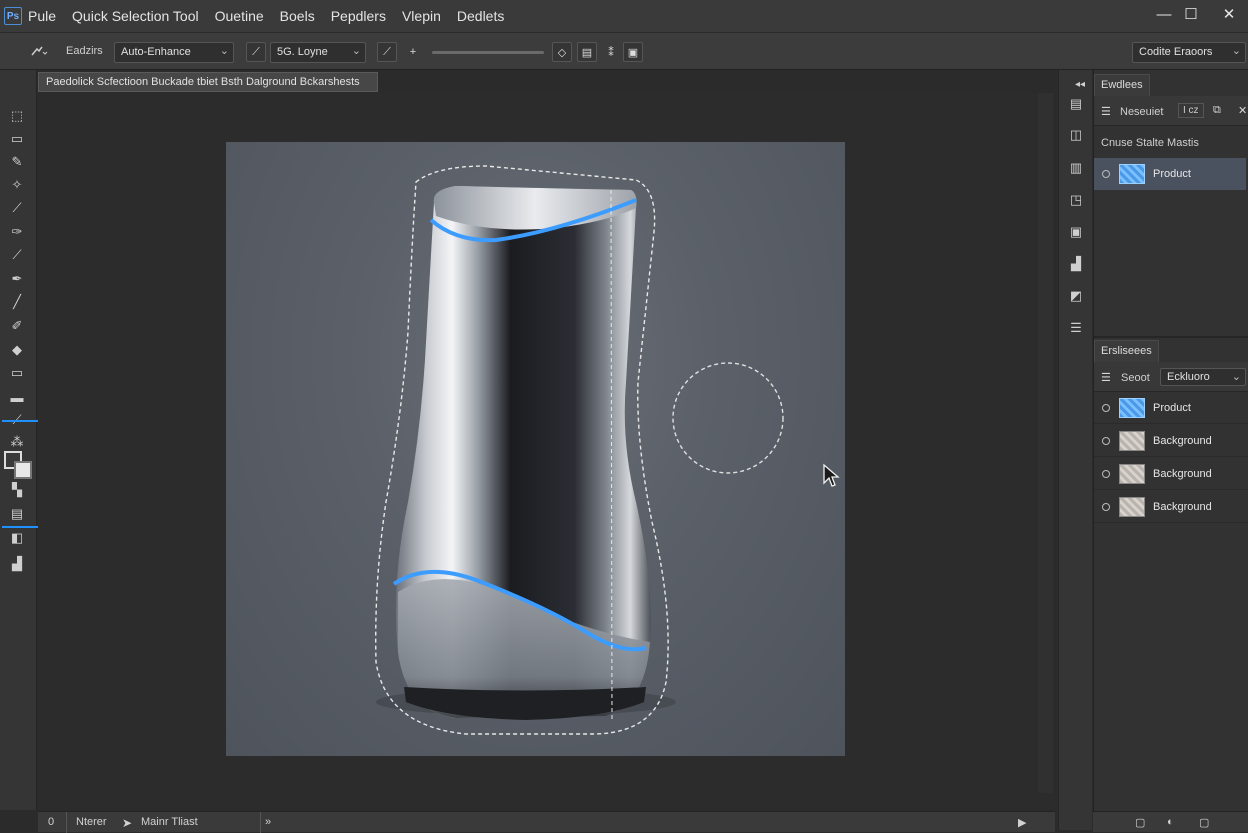 The image size is (1248, 833). I want to click on mode-select: Auto-Enhance ⌄, so click(174, 52).